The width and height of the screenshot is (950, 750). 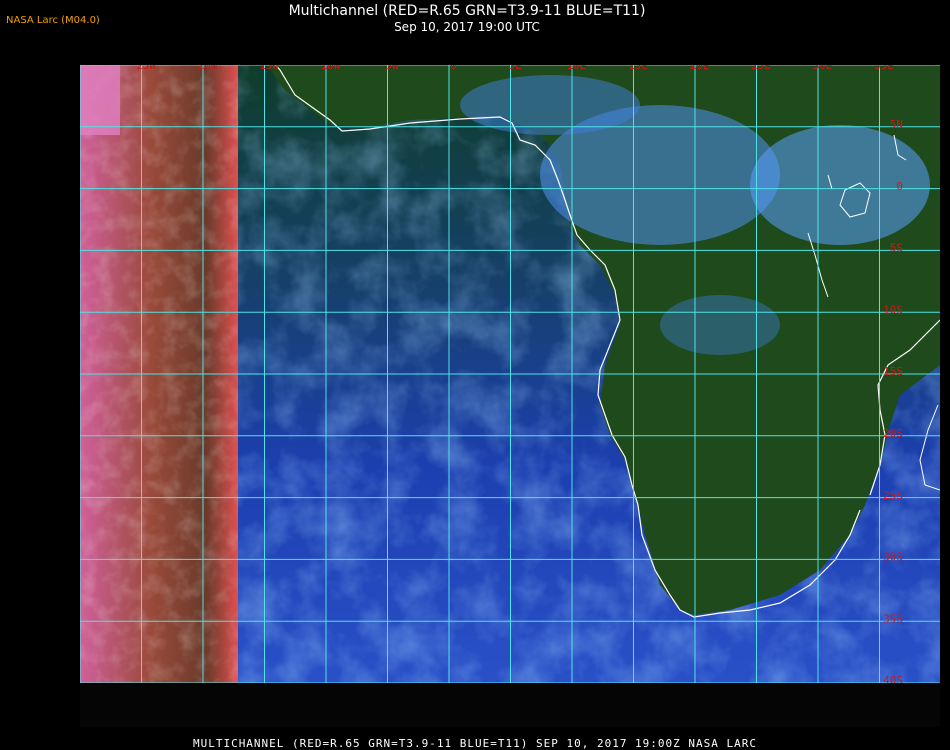 I want to click on latitude-label: 30S, so click(x=893, y=557).